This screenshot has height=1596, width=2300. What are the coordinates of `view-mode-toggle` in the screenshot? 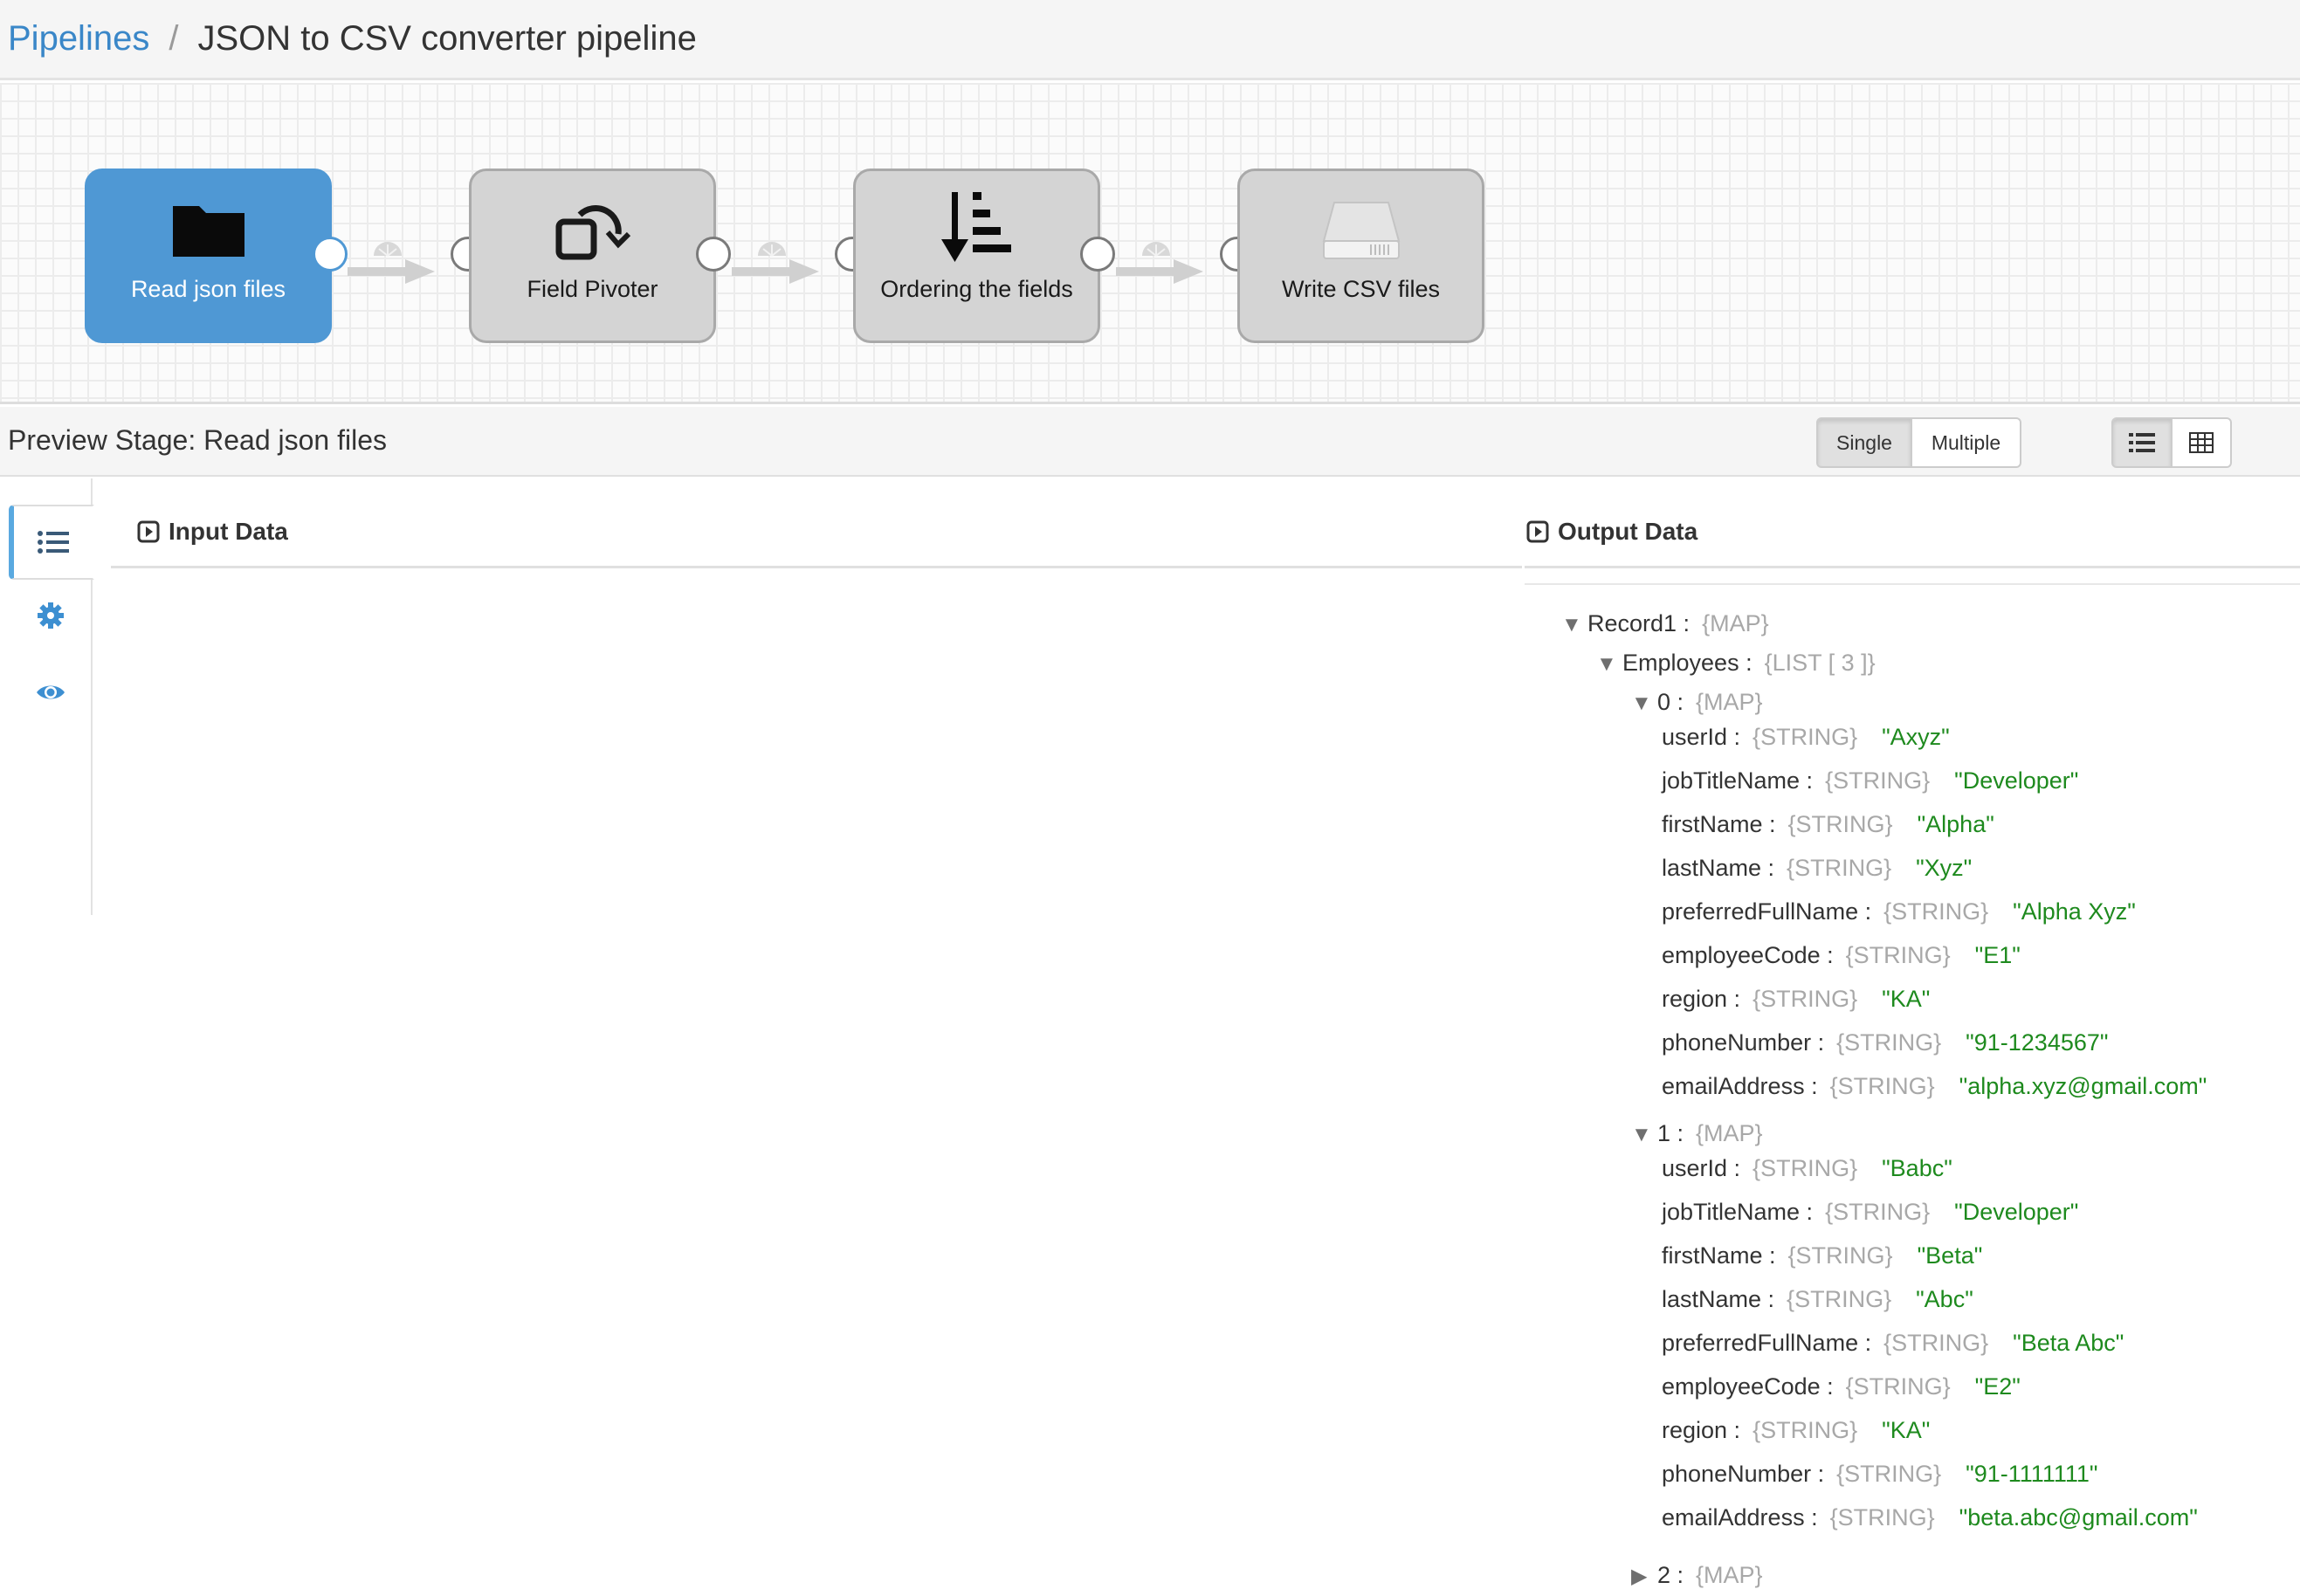 It's located at (2171, 443).